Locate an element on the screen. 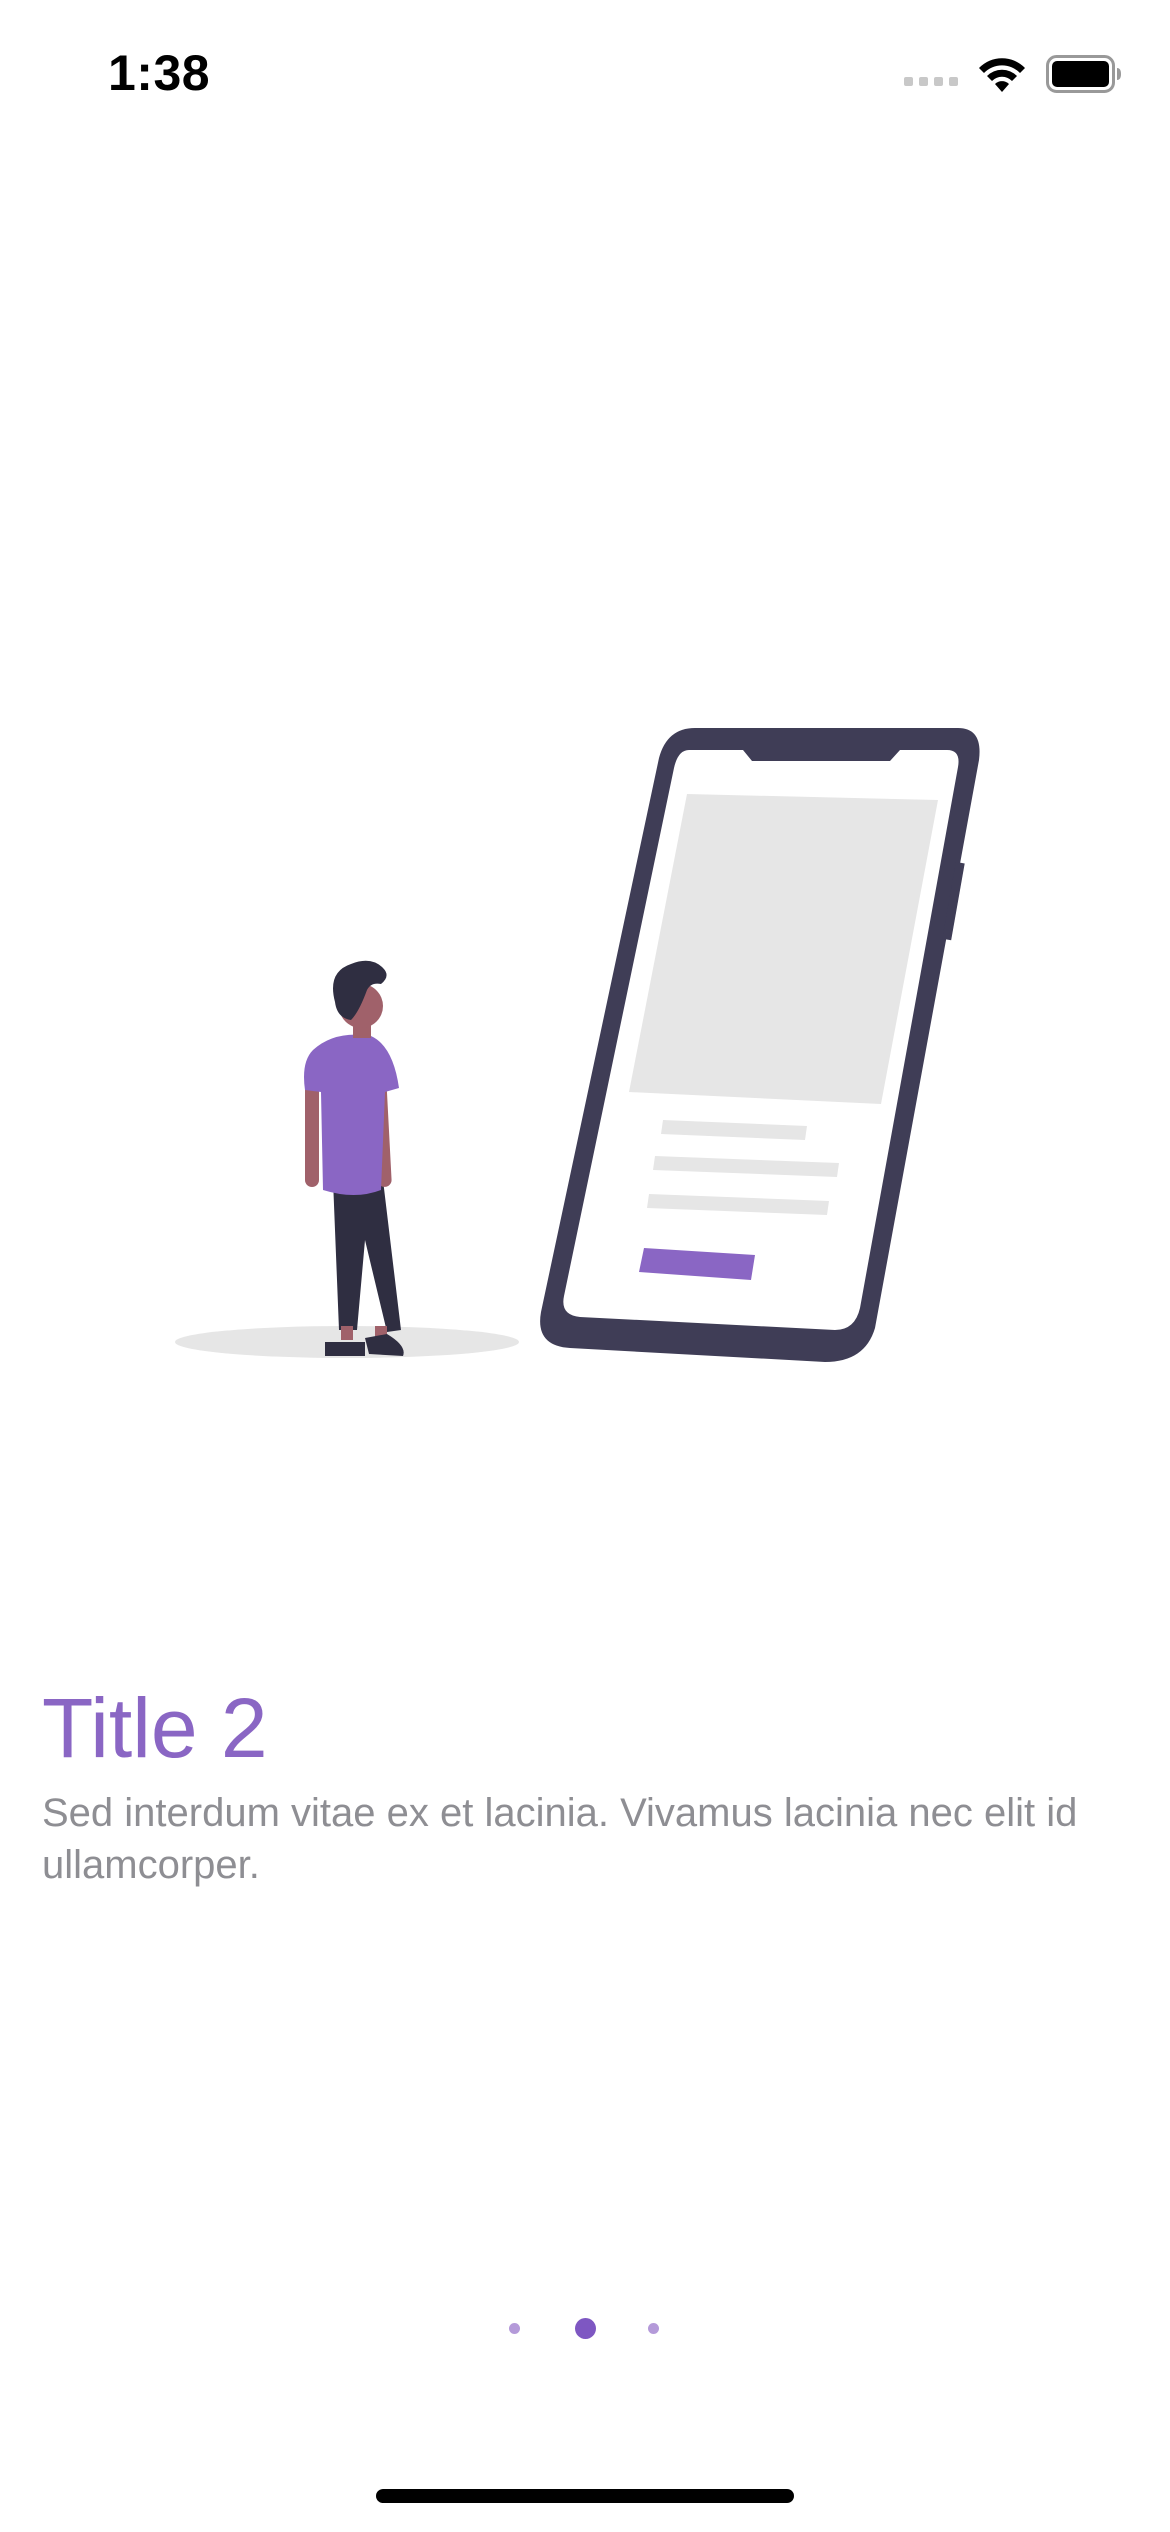 The height and width of the screenshot is (2532, 1170). status-bar: 1:38 is located at coordinates (585, 75).